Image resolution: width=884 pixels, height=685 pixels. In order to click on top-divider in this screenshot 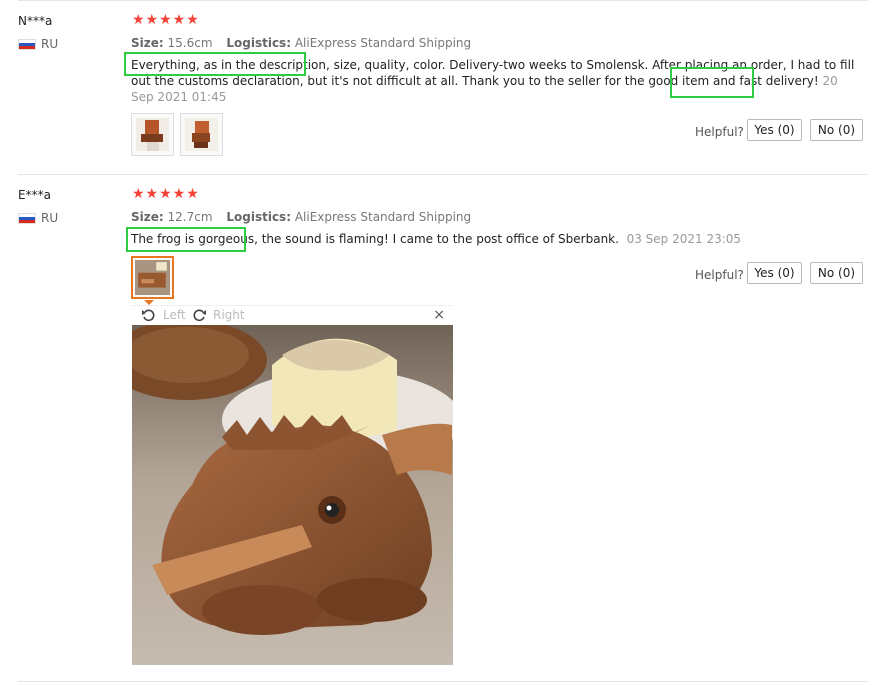, I will do `click(443, 0)`.